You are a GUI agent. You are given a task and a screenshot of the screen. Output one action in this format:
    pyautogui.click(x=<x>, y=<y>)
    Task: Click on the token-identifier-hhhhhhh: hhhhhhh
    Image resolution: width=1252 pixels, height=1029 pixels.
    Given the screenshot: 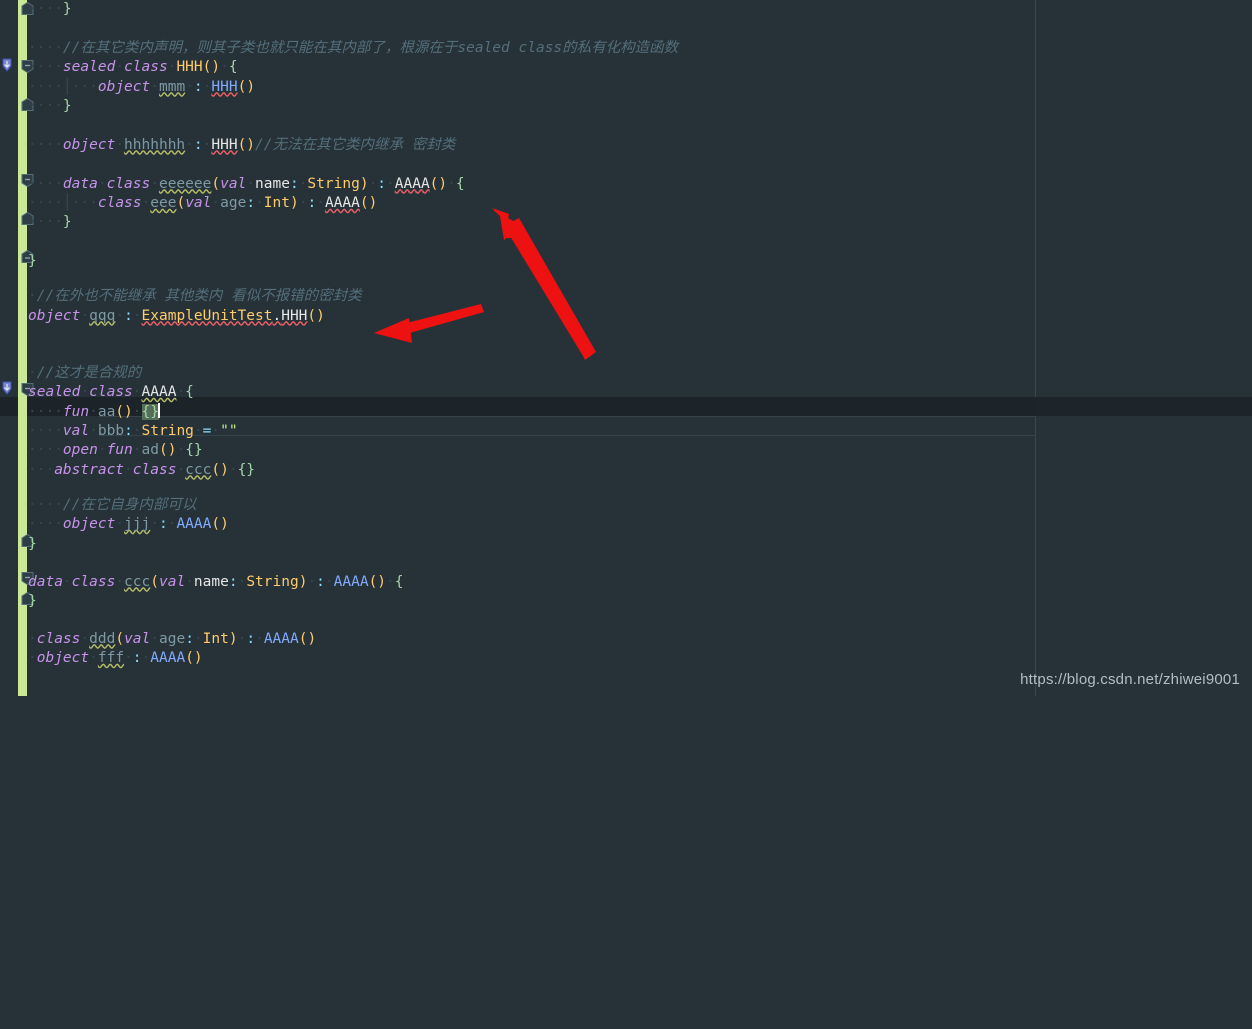 What is the action you would take?
    pyautogui.click(x=155, y=144)
    